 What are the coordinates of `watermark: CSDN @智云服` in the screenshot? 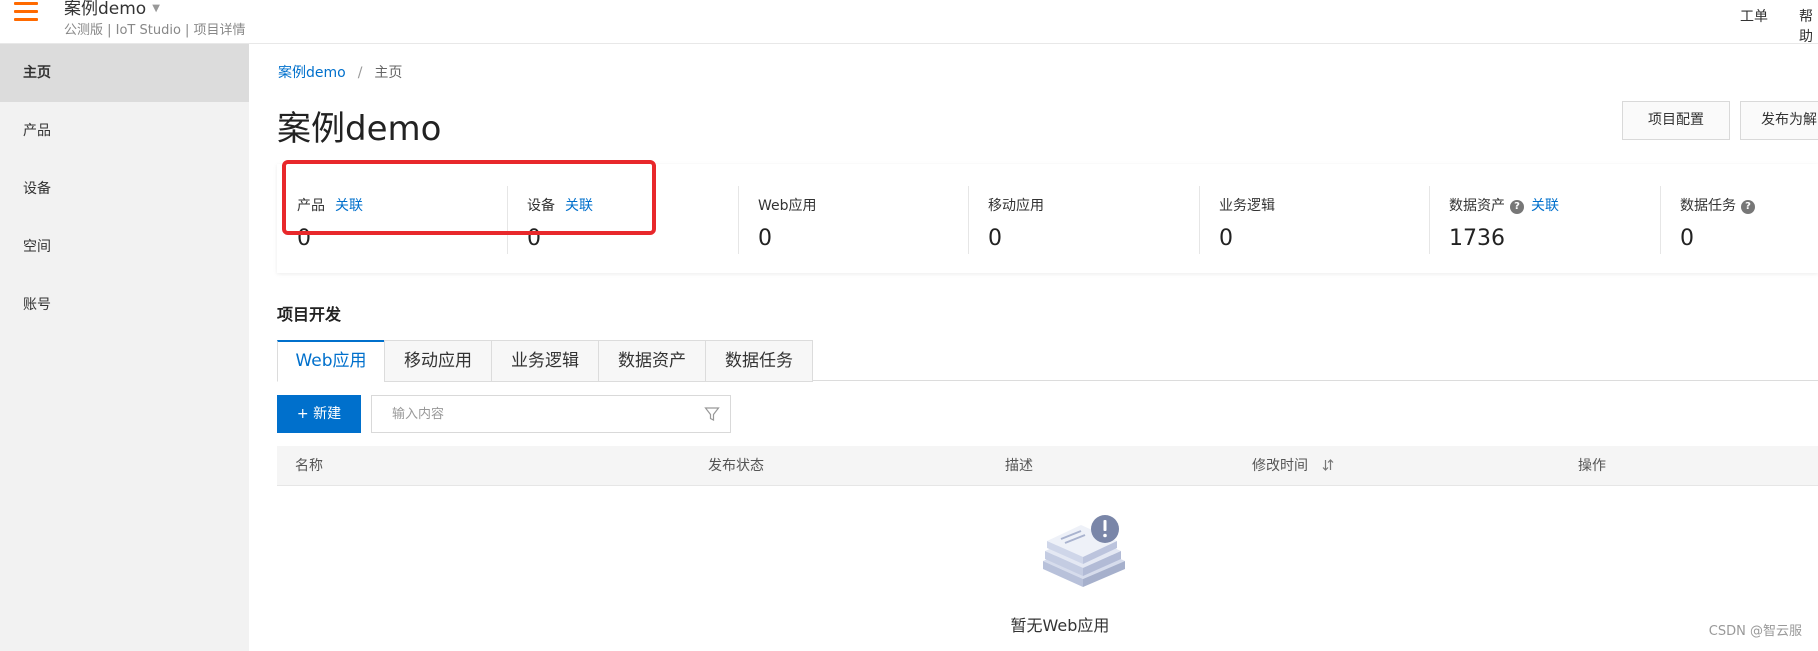 It's located at (1755, 631).